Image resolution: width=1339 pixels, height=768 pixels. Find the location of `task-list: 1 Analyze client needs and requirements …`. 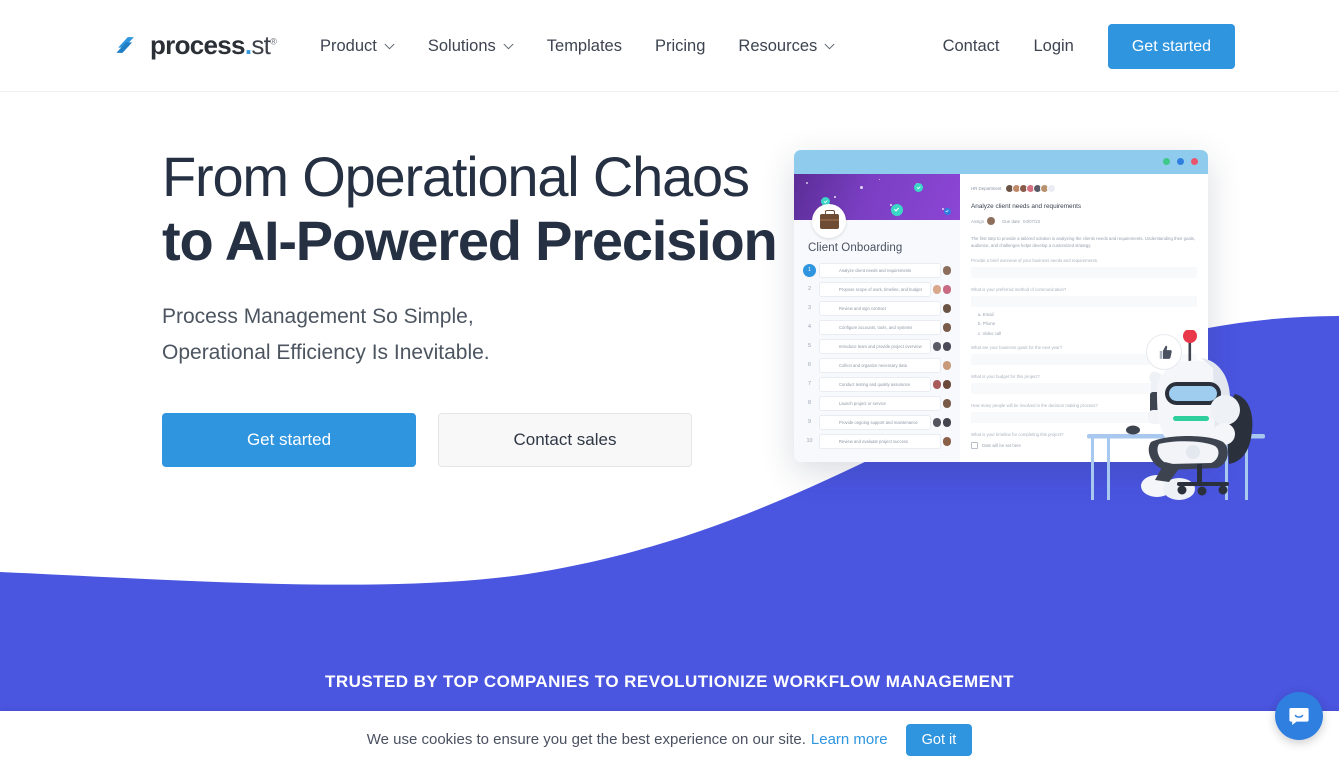

task-list: 1 Analyze client needs and requirements … is located at coordinates (877, 356).